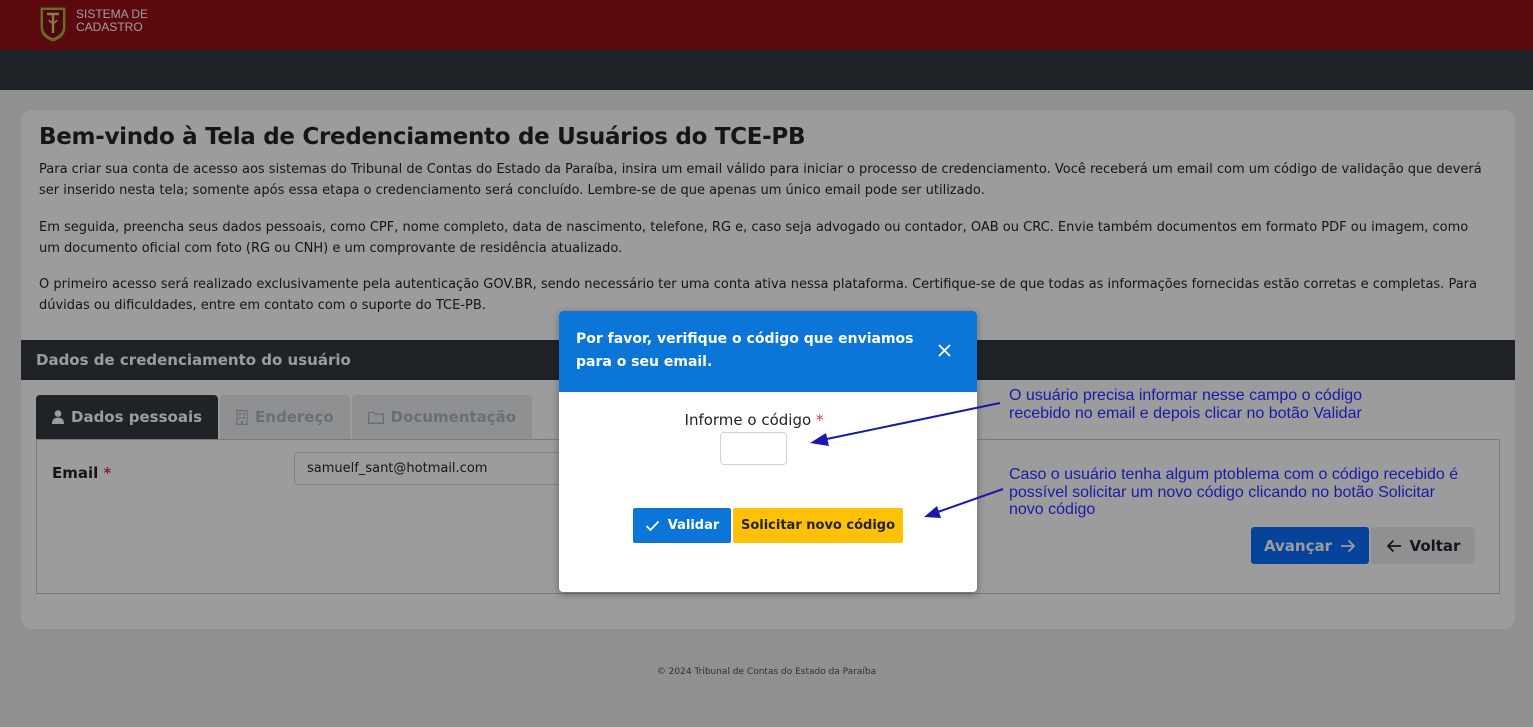  I want to click on validar-button: Validar, so click(682, 525).